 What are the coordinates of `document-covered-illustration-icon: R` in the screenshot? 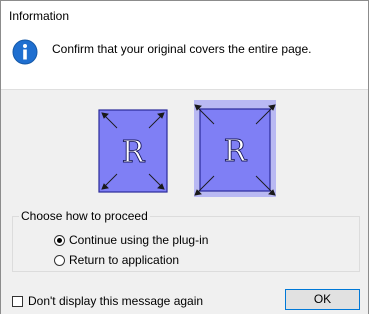 It's located at (235, 148).